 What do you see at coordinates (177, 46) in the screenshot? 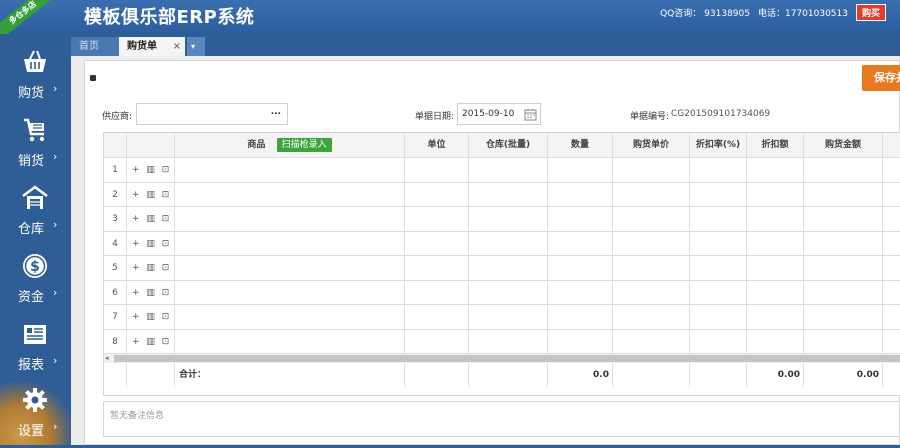
I see `close-icon: ×` at bounding box center [177, 46].